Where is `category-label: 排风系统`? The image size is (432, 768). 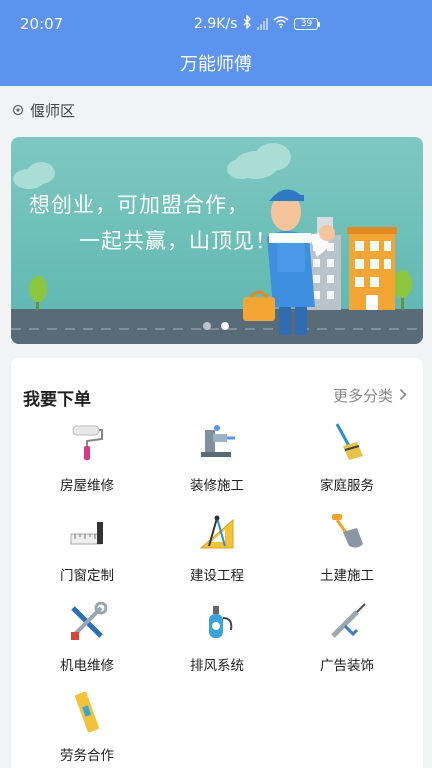 category-label: 排风系统 is located at coordinates (217, 666).